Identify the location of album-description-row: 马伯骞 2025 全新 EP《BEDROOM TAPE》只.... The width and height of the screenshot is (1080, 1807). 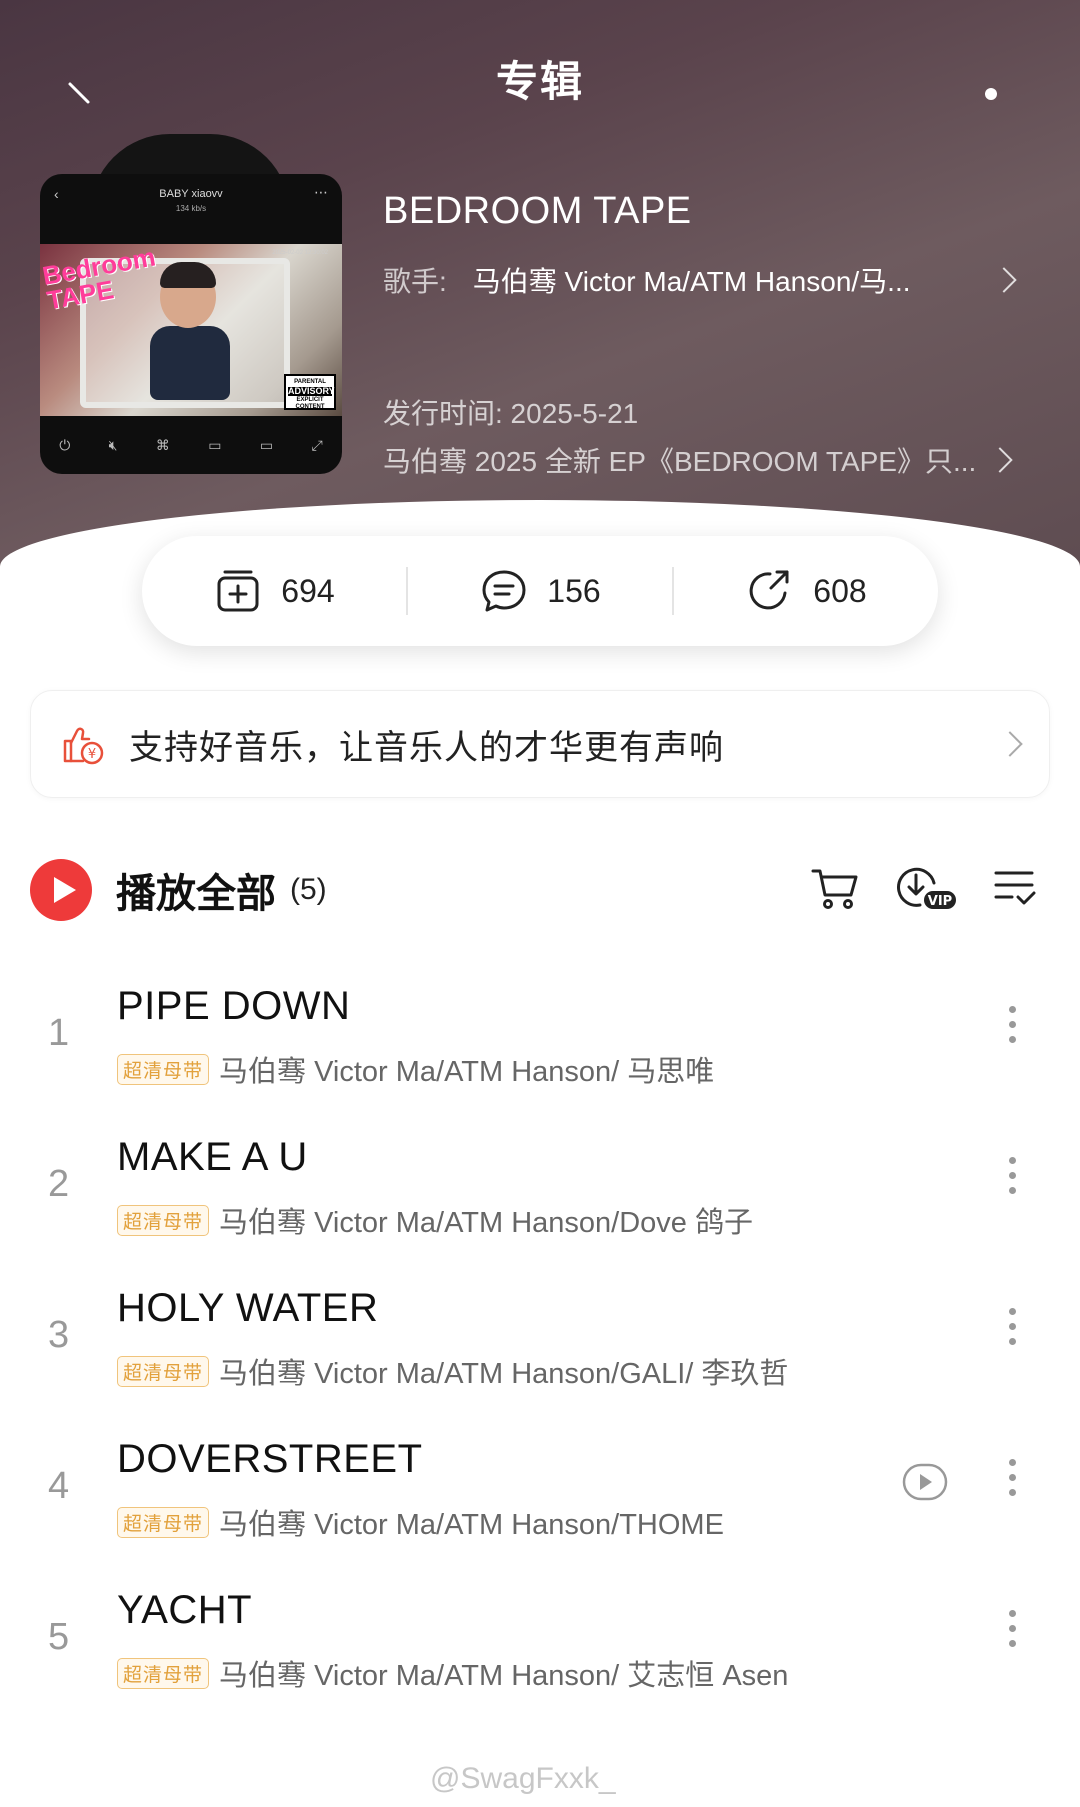
(708, 460).